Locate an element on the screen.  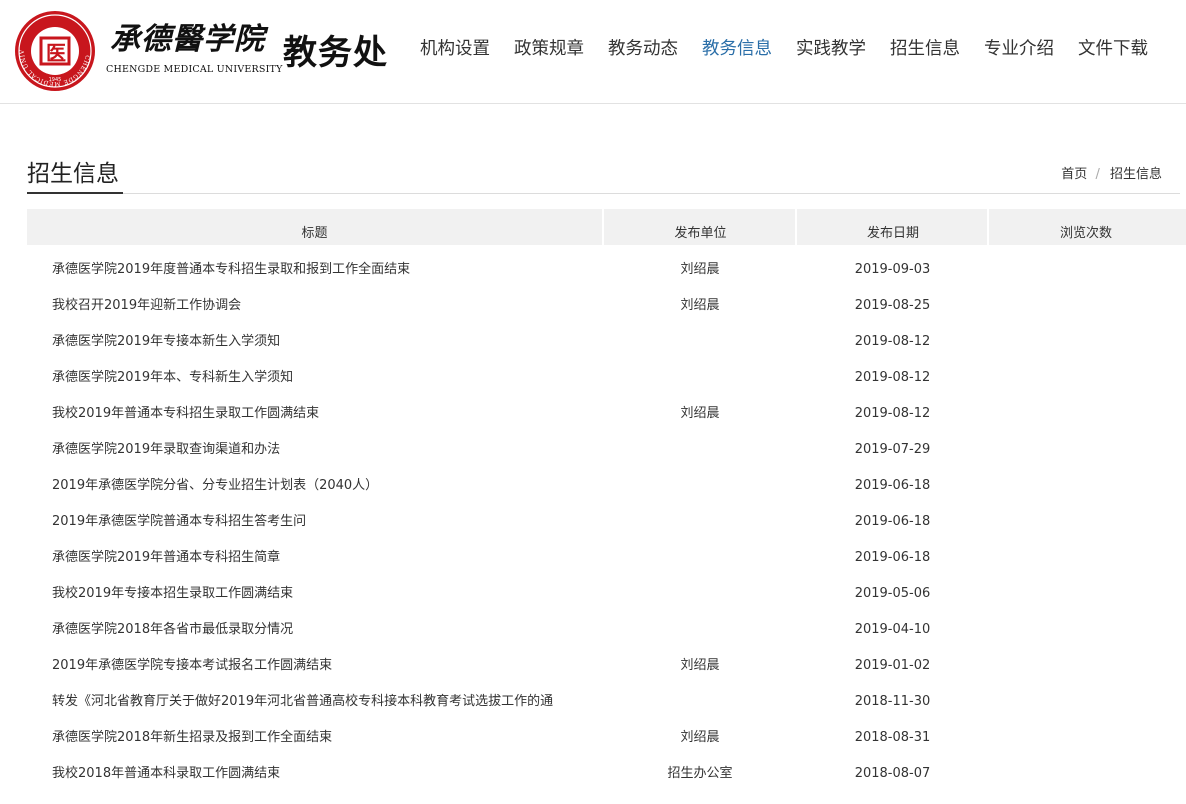
nav-item-majors: 专业介绍 is located at coordinates (1019, 49).